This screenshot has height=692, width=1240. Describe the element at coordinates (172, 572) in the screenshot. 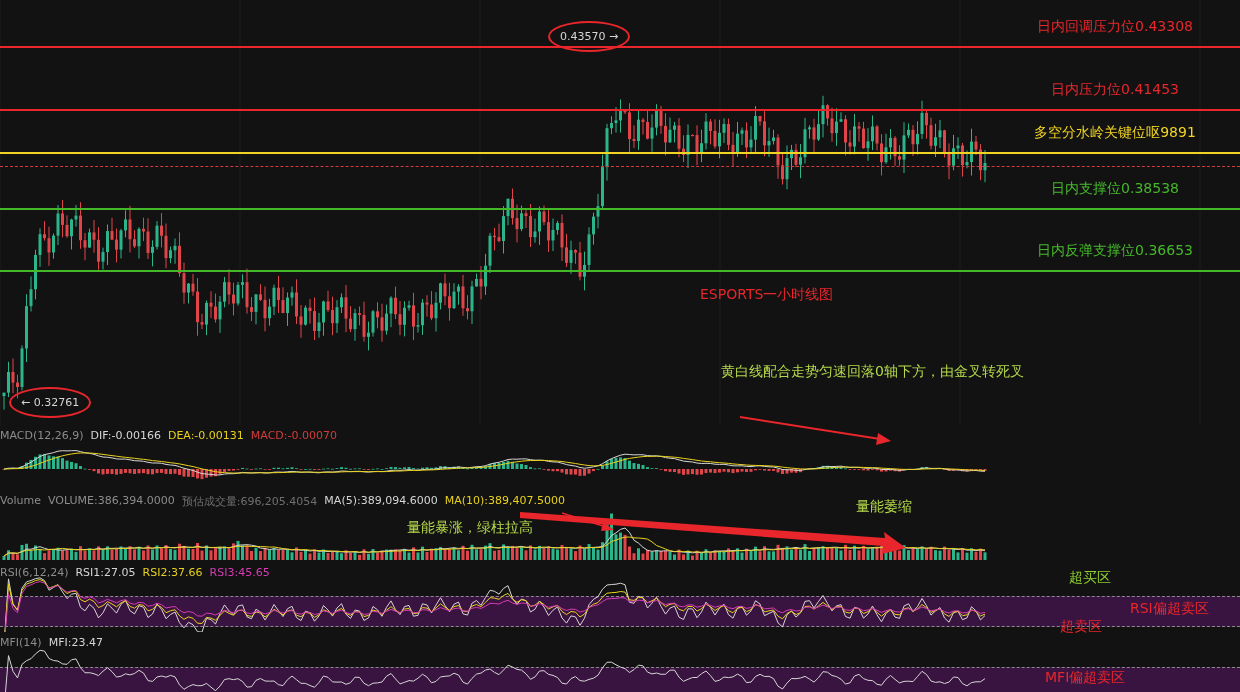

I see `indicator-value: RSI2:37.66` at that location.